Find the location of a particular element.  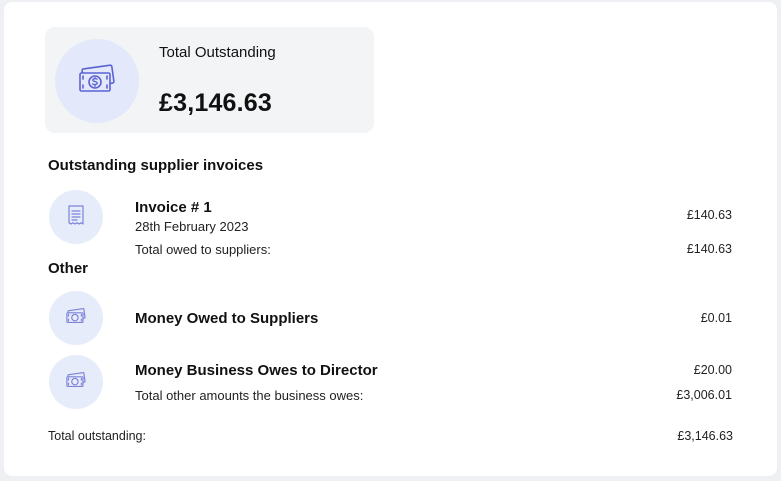

summary-icon-circle is located at coordinates (97, 81).